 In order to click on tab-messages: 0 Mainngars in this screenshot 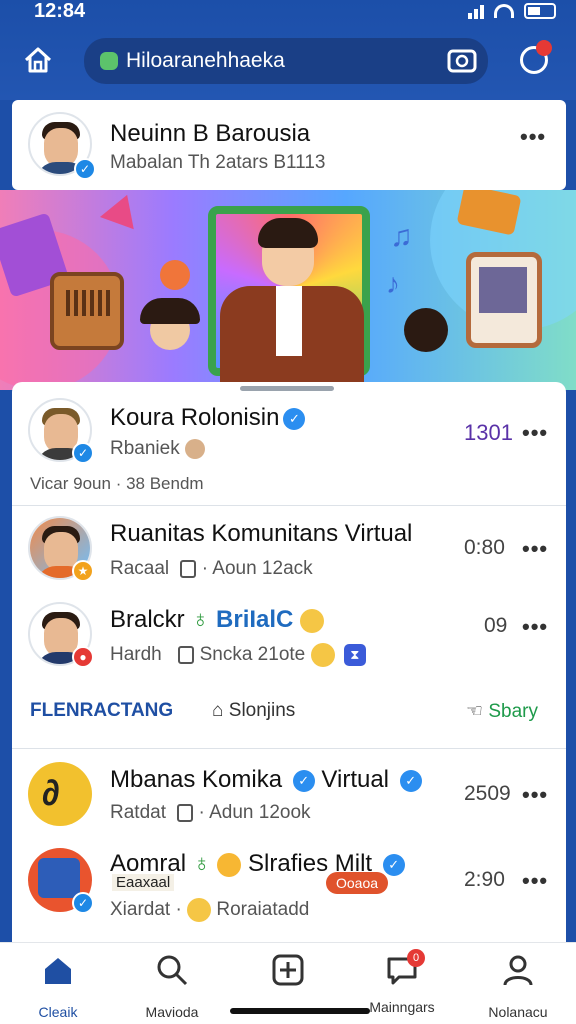, I will do `click(402, 982)`.